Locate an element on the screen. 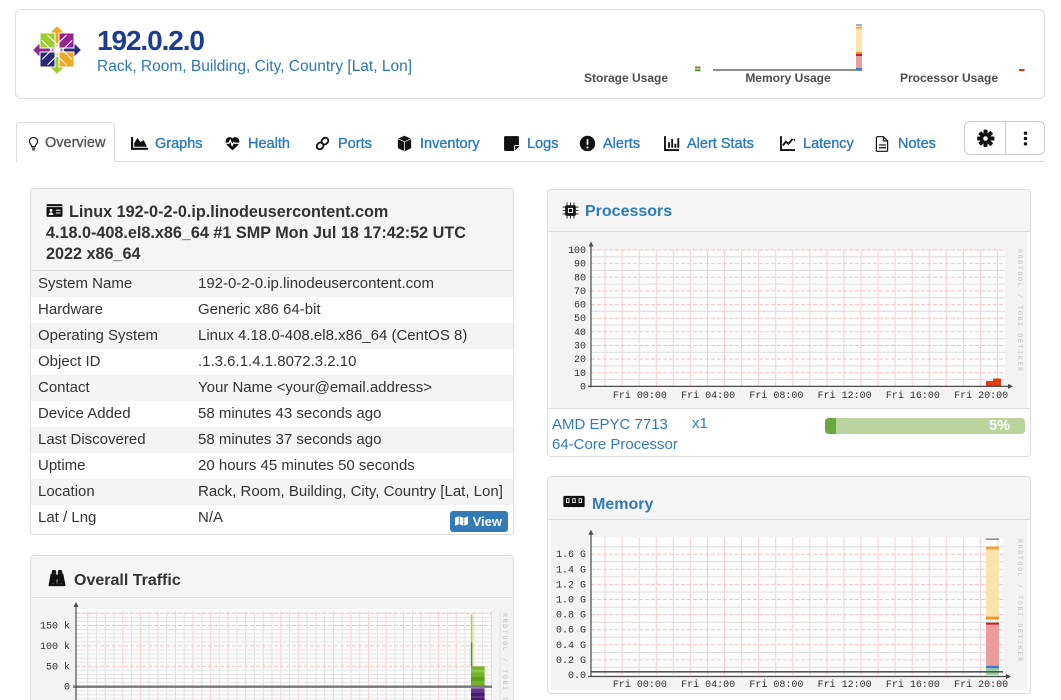  svg-text: 50 is located at coordinates (580, 319).